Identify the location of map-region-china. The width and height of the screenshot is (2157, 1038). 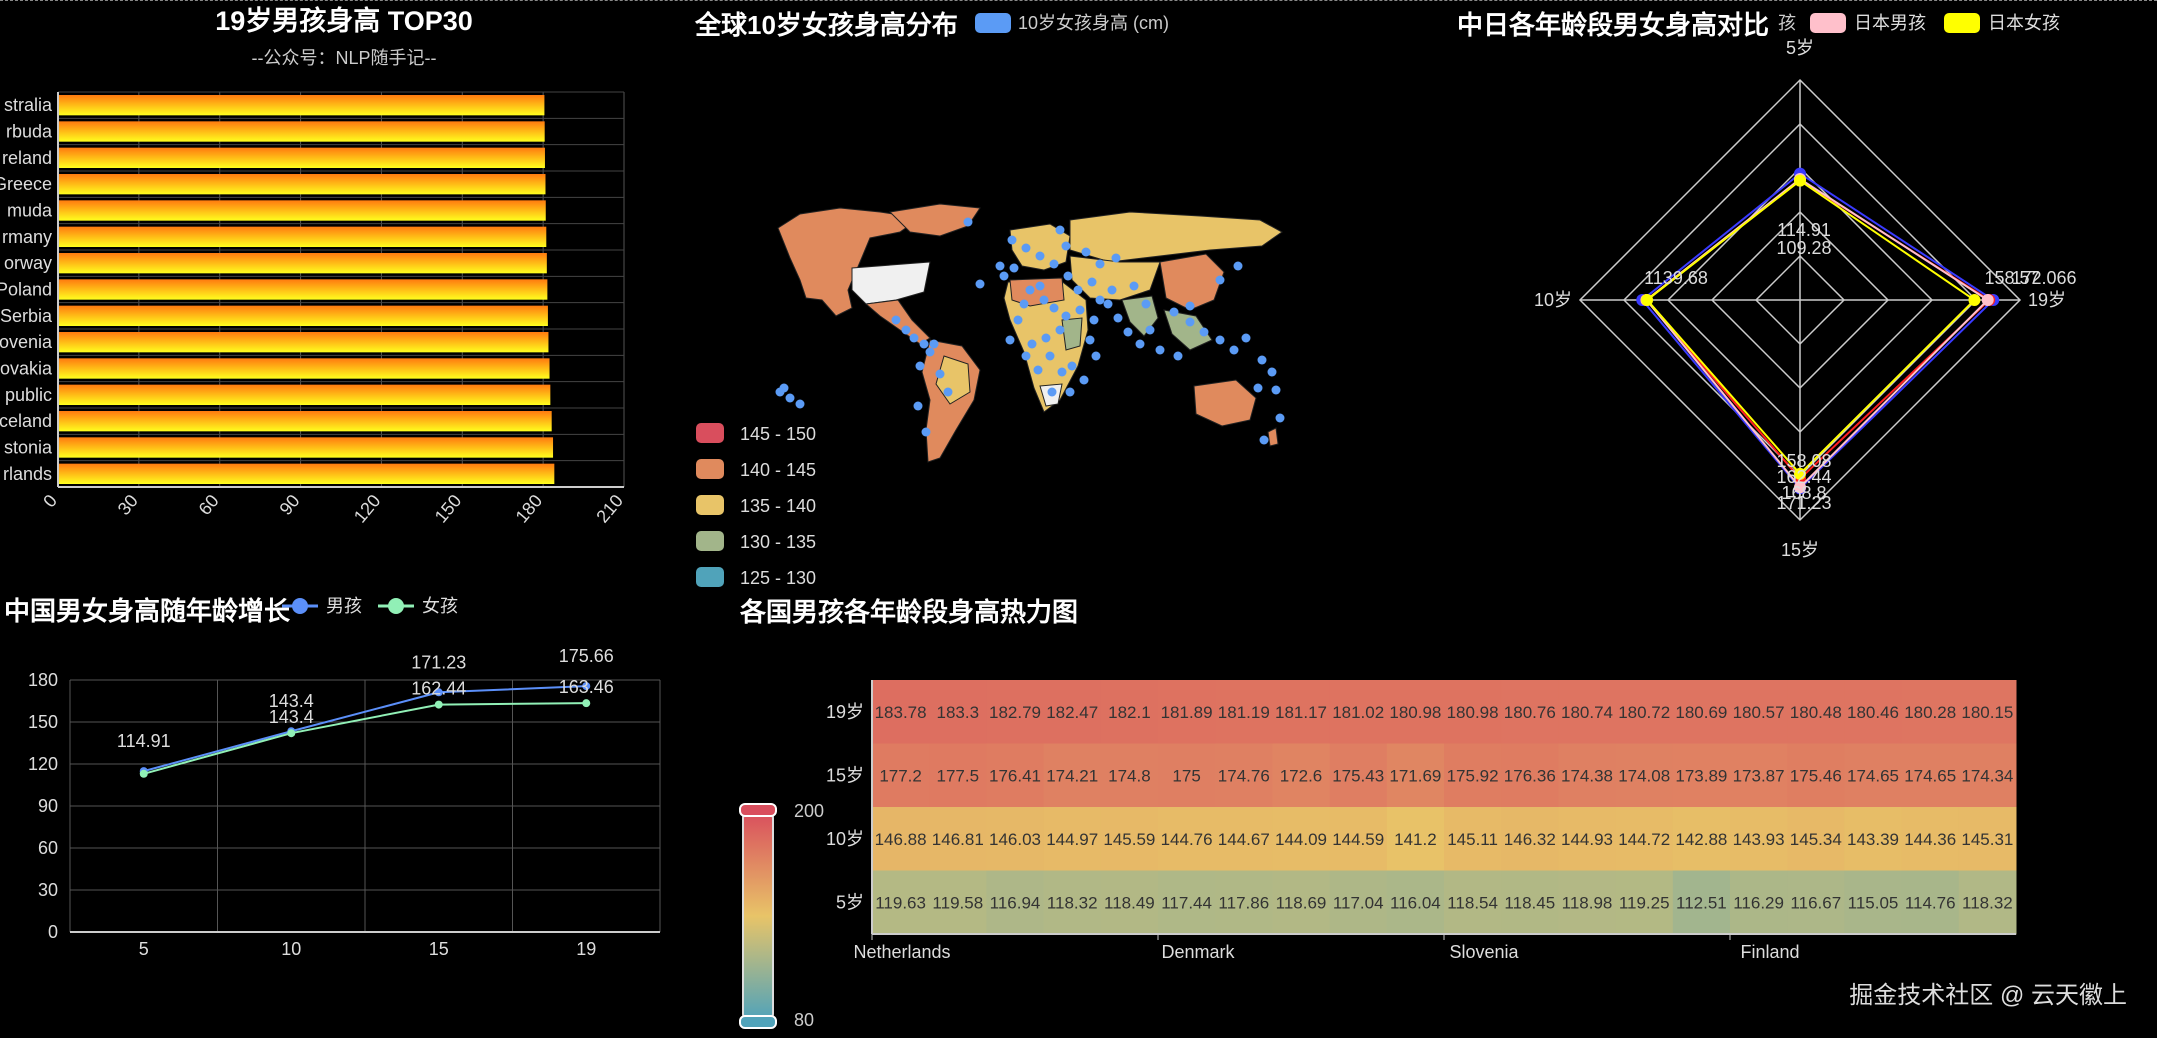
(1192, 282).